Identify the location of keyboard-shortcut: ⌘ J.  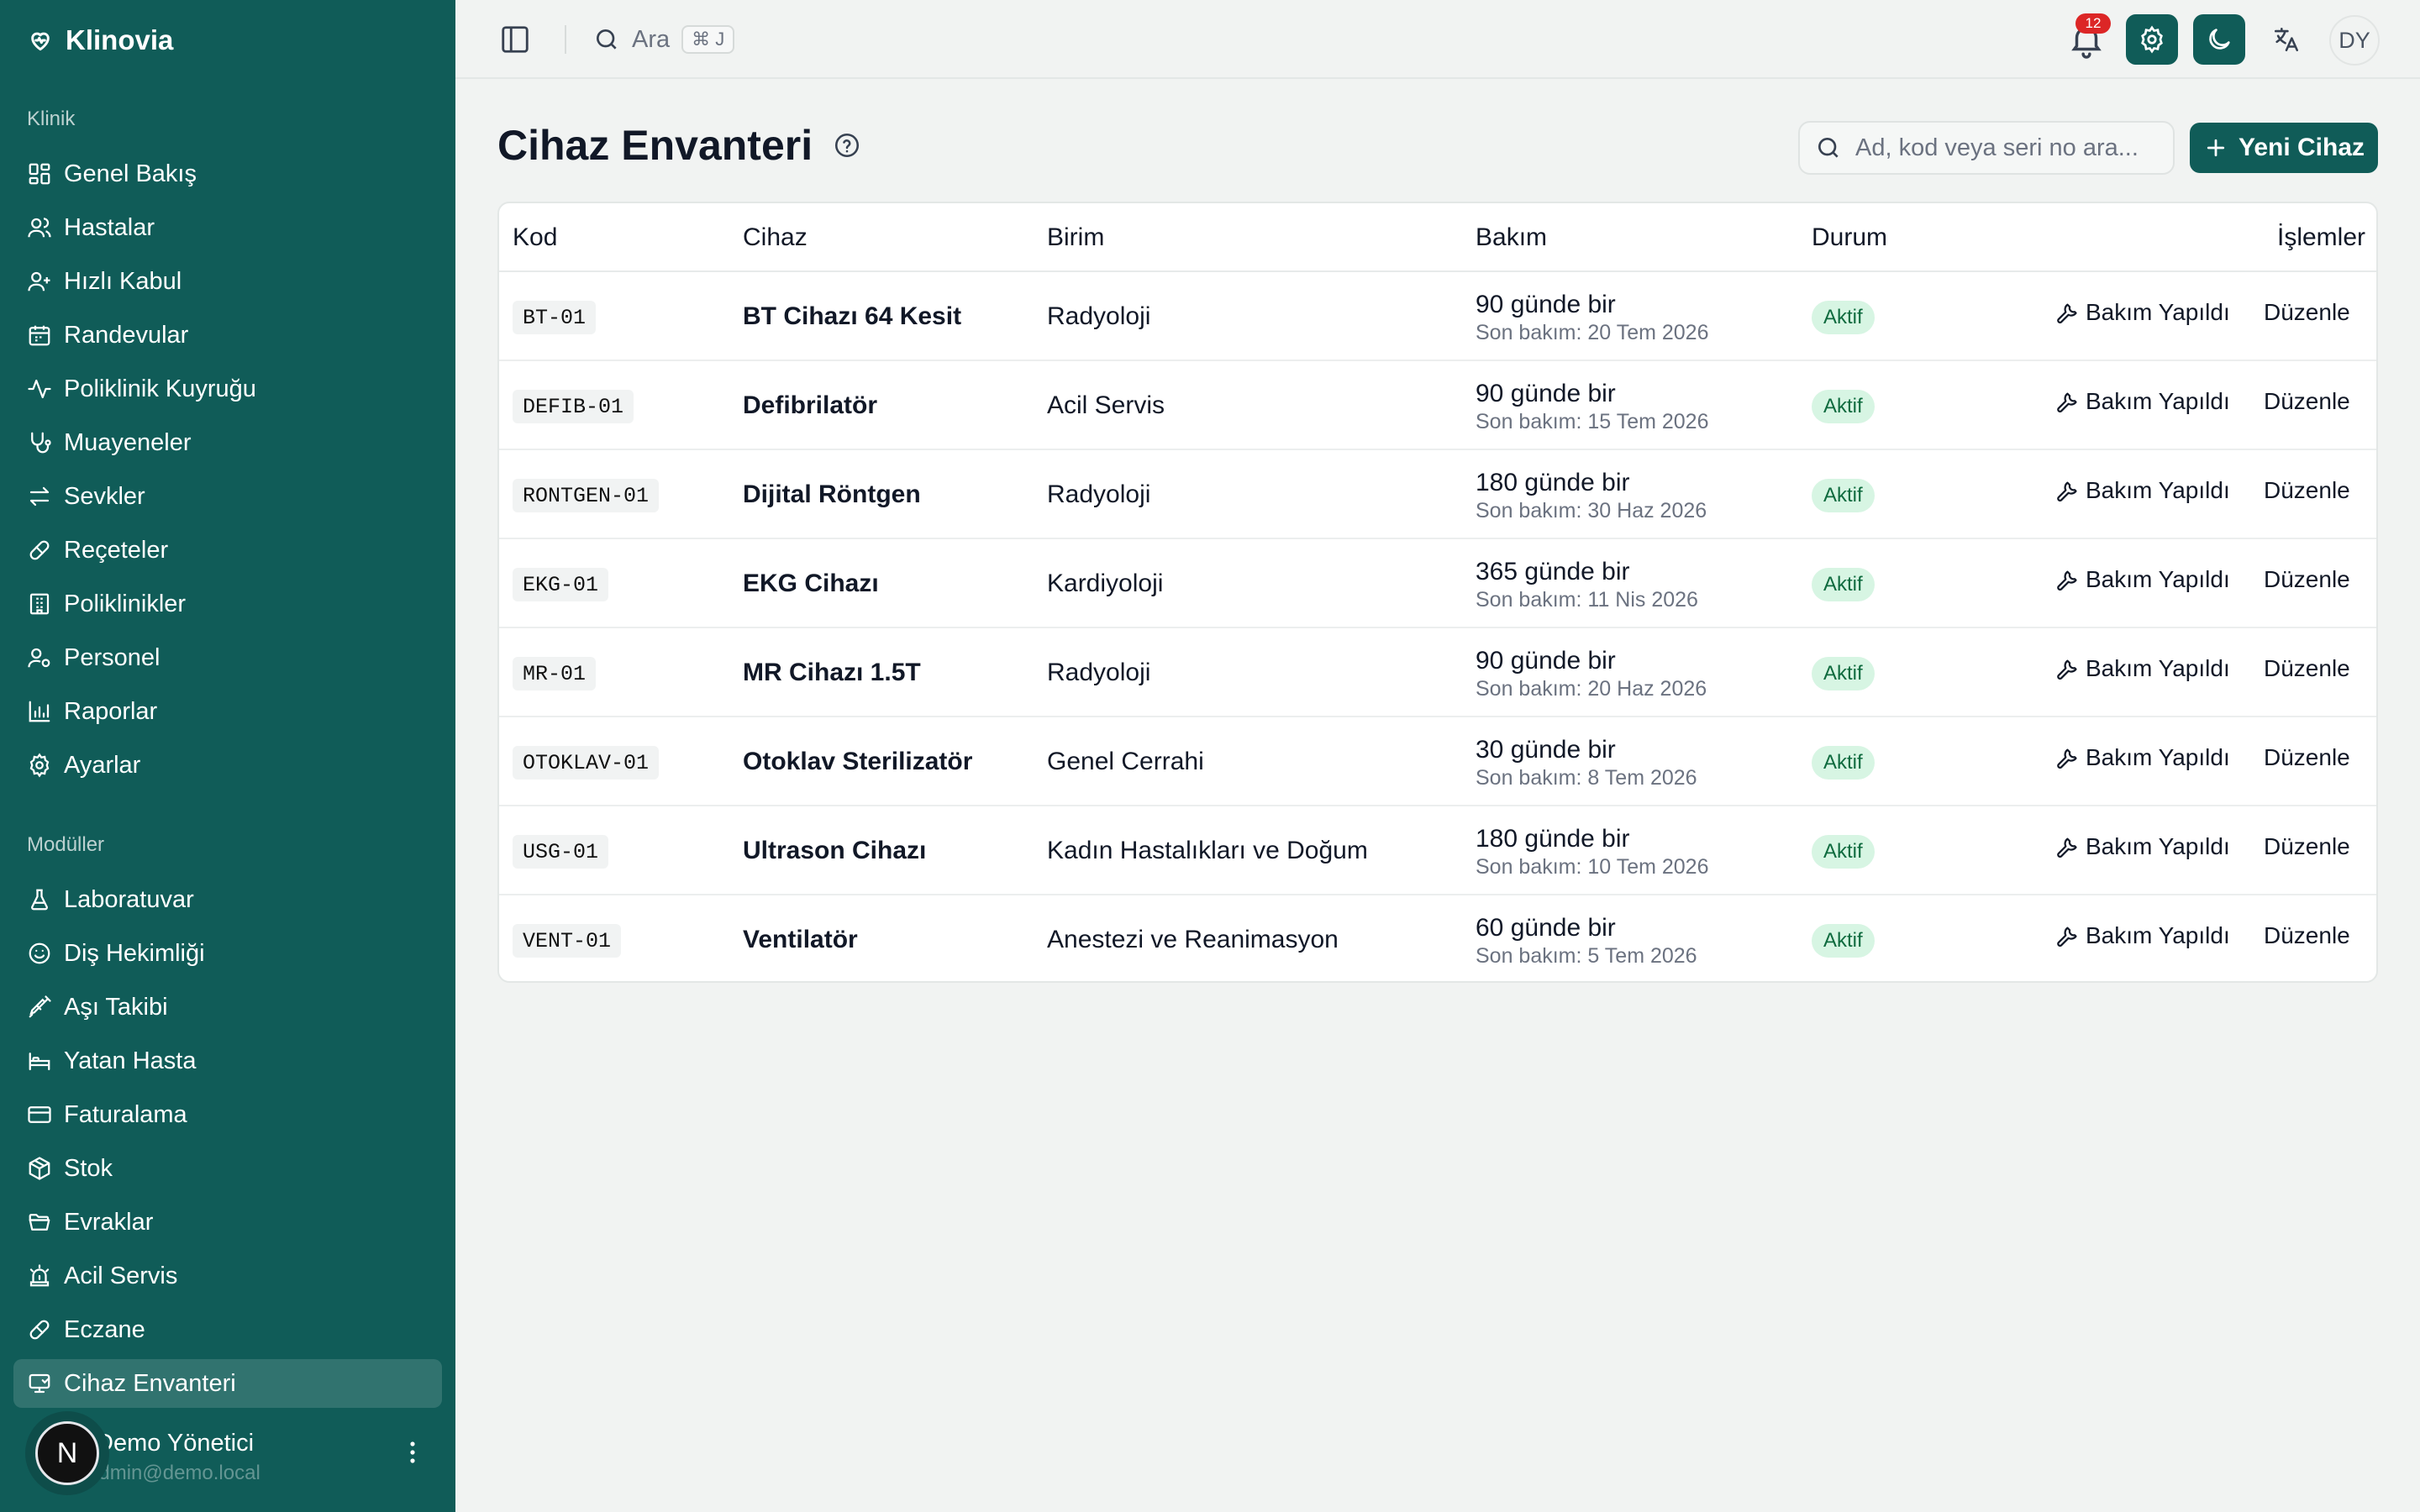
(708, 39).